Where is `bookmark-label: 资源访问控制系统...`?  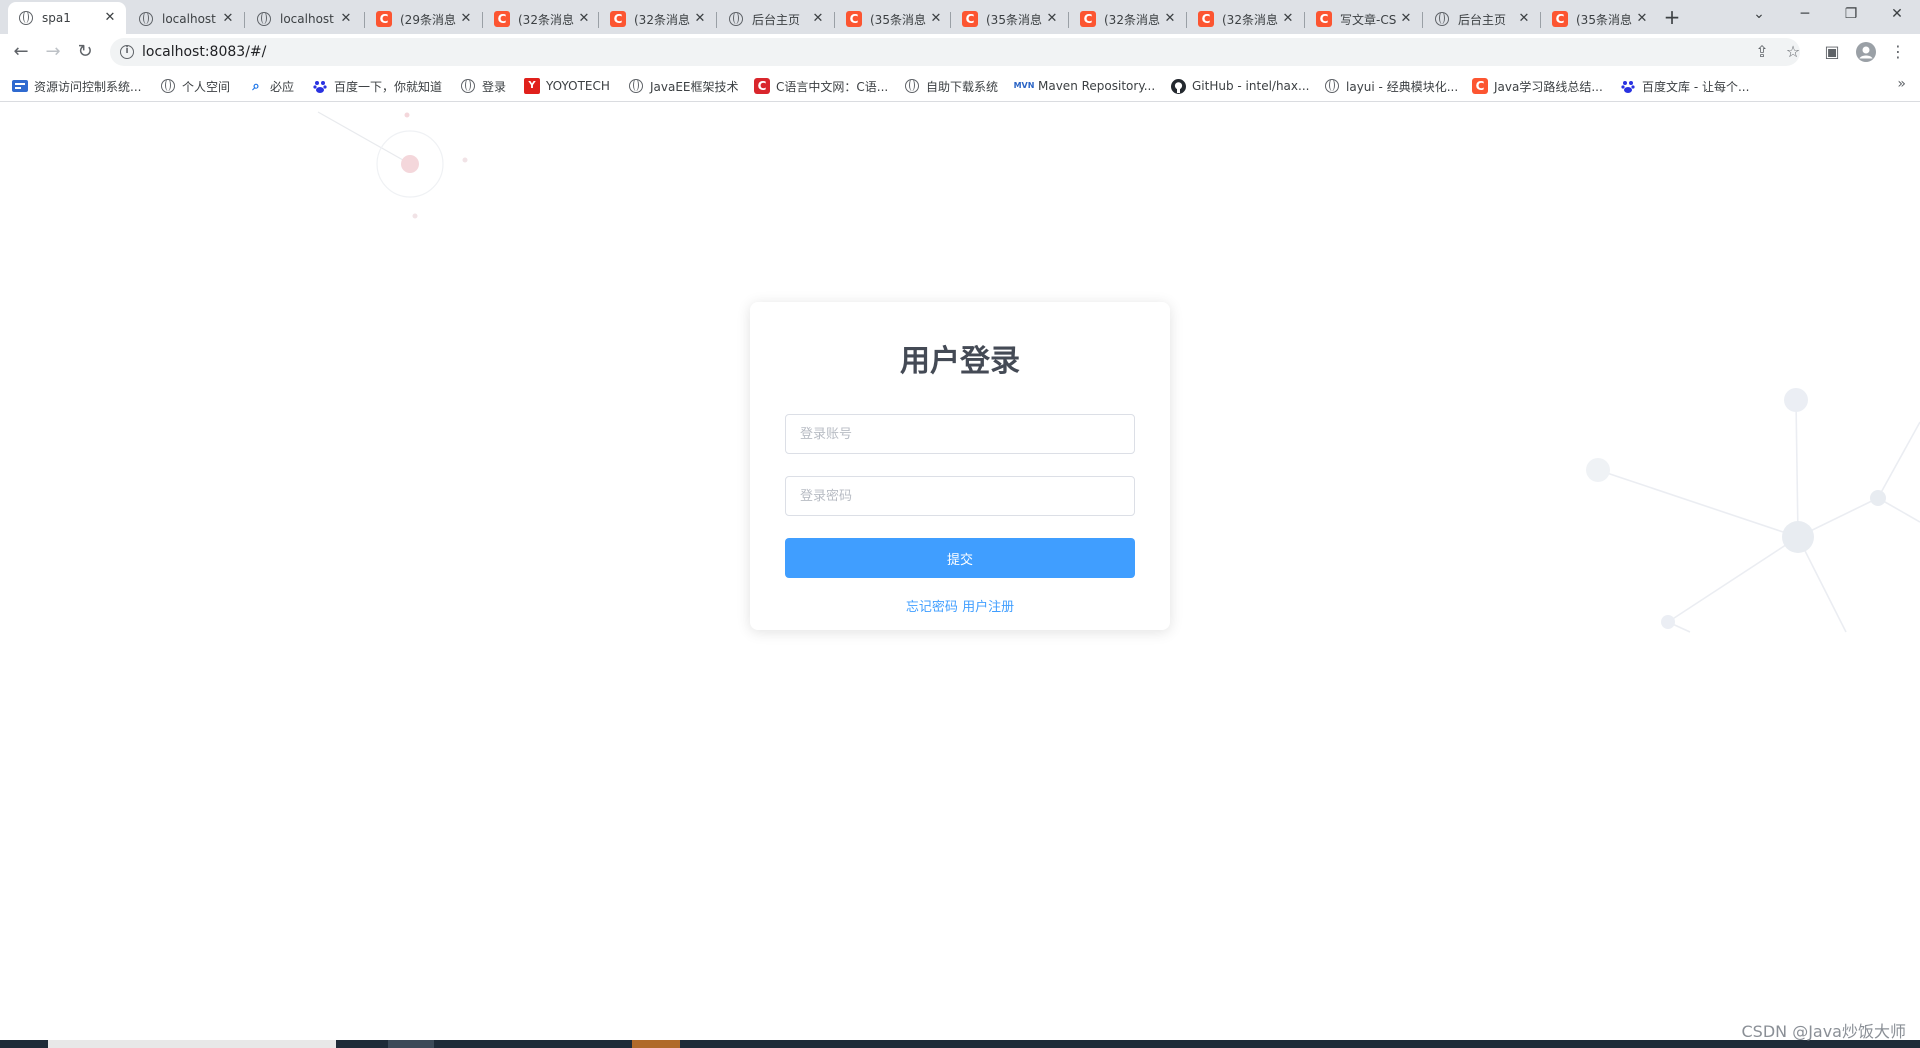 bookmark-label: 资源访问控制系统... is located at coordinates (88, 86).